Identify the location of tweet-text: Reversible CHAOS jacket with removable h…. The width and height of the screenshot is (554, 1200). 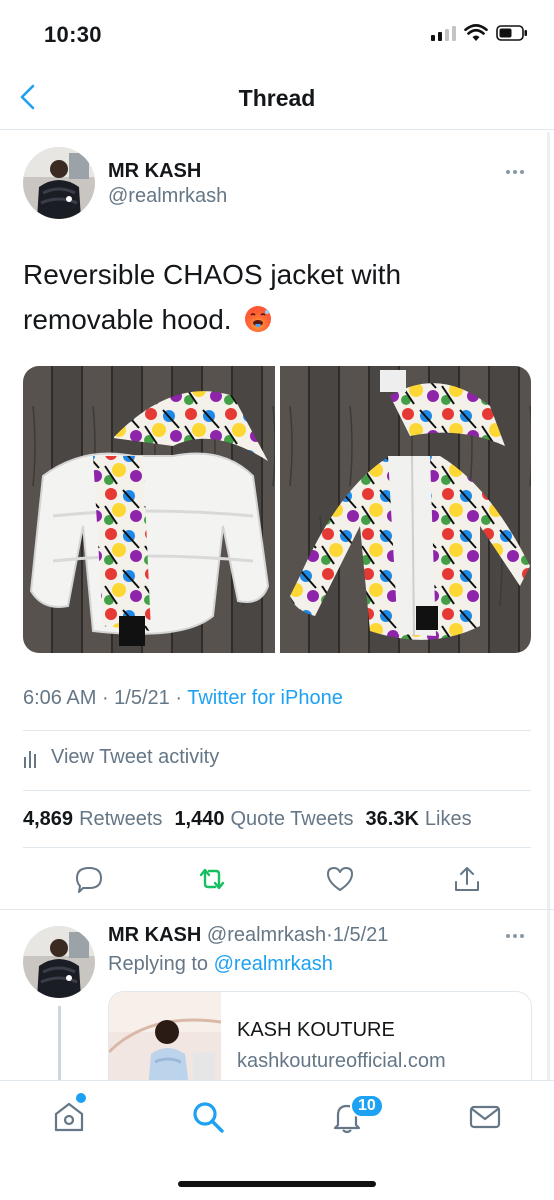
(273, 297).